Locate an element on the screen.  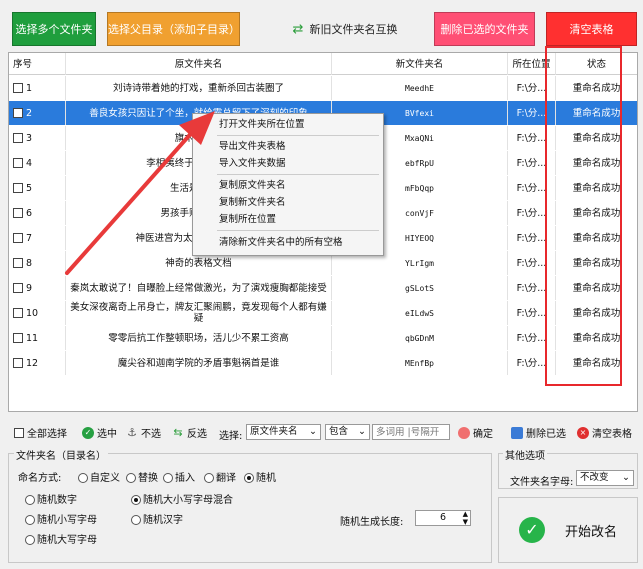
random-digits-radio: 随机数字 is located at coordinates (51, 498).